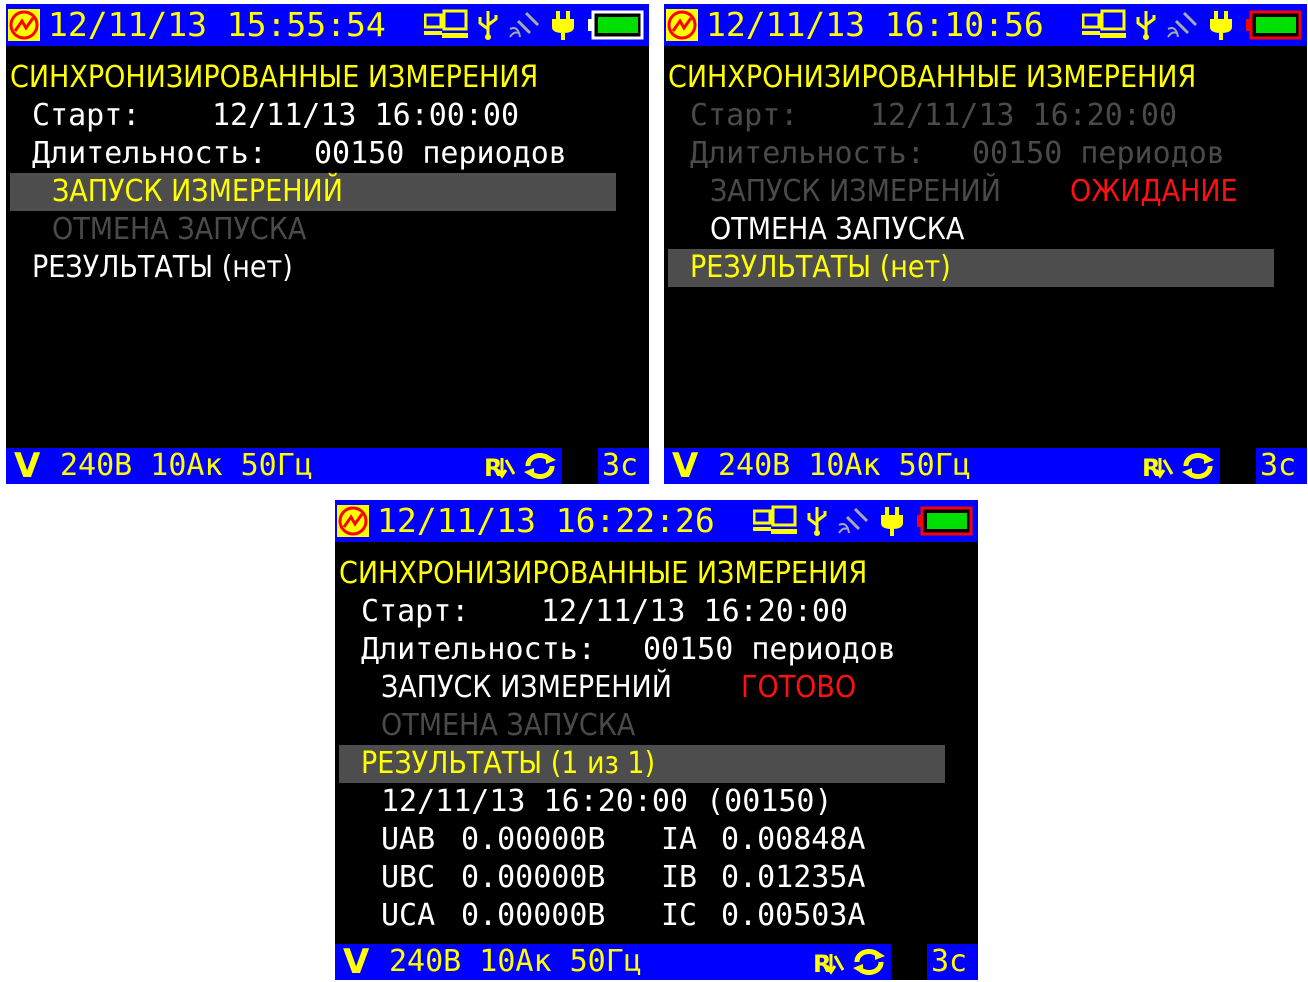 The image size is (1308, 982). Describe the element at coordinates (695, 611) in the screenshot. I see `start-value: 12/11/13 16:20:00` at that location.